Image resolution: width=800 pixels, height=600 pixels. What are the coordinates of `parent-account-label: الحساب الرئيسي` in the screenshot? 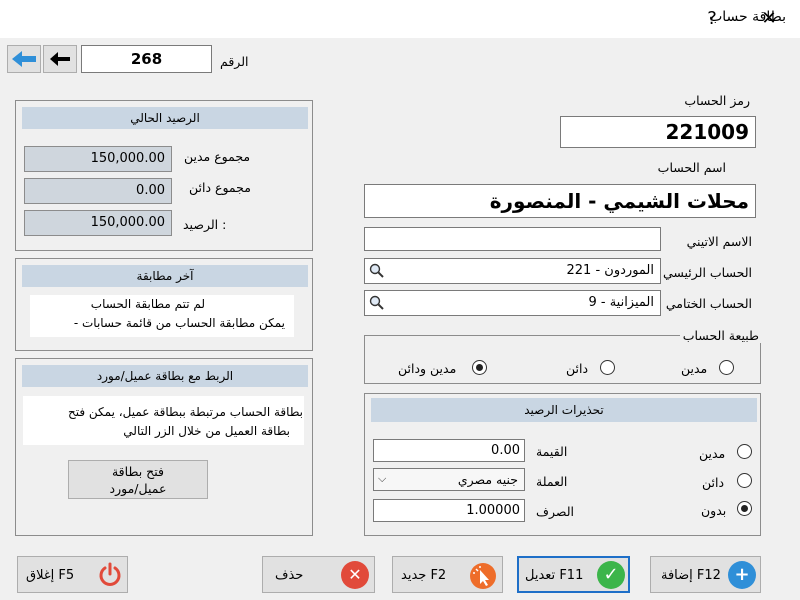 It's located at (707, 272).